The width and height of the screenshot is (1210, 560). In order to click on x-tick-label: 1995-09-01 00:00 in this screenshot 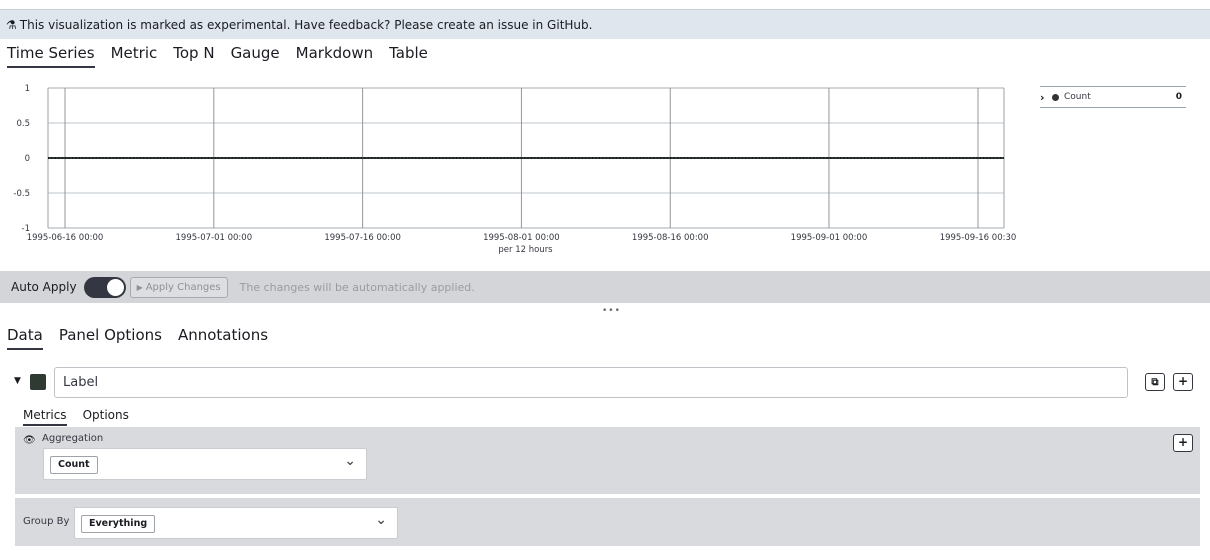, I will do `click(829, 238)`.